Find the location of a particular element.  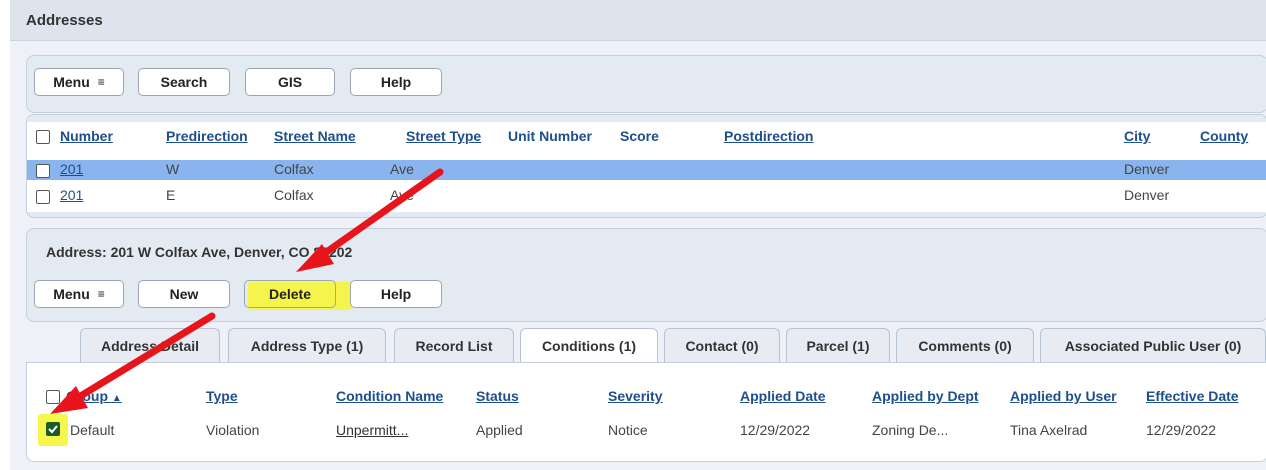

col-applied-date: Applied Date is located at coordinates (783, 396).